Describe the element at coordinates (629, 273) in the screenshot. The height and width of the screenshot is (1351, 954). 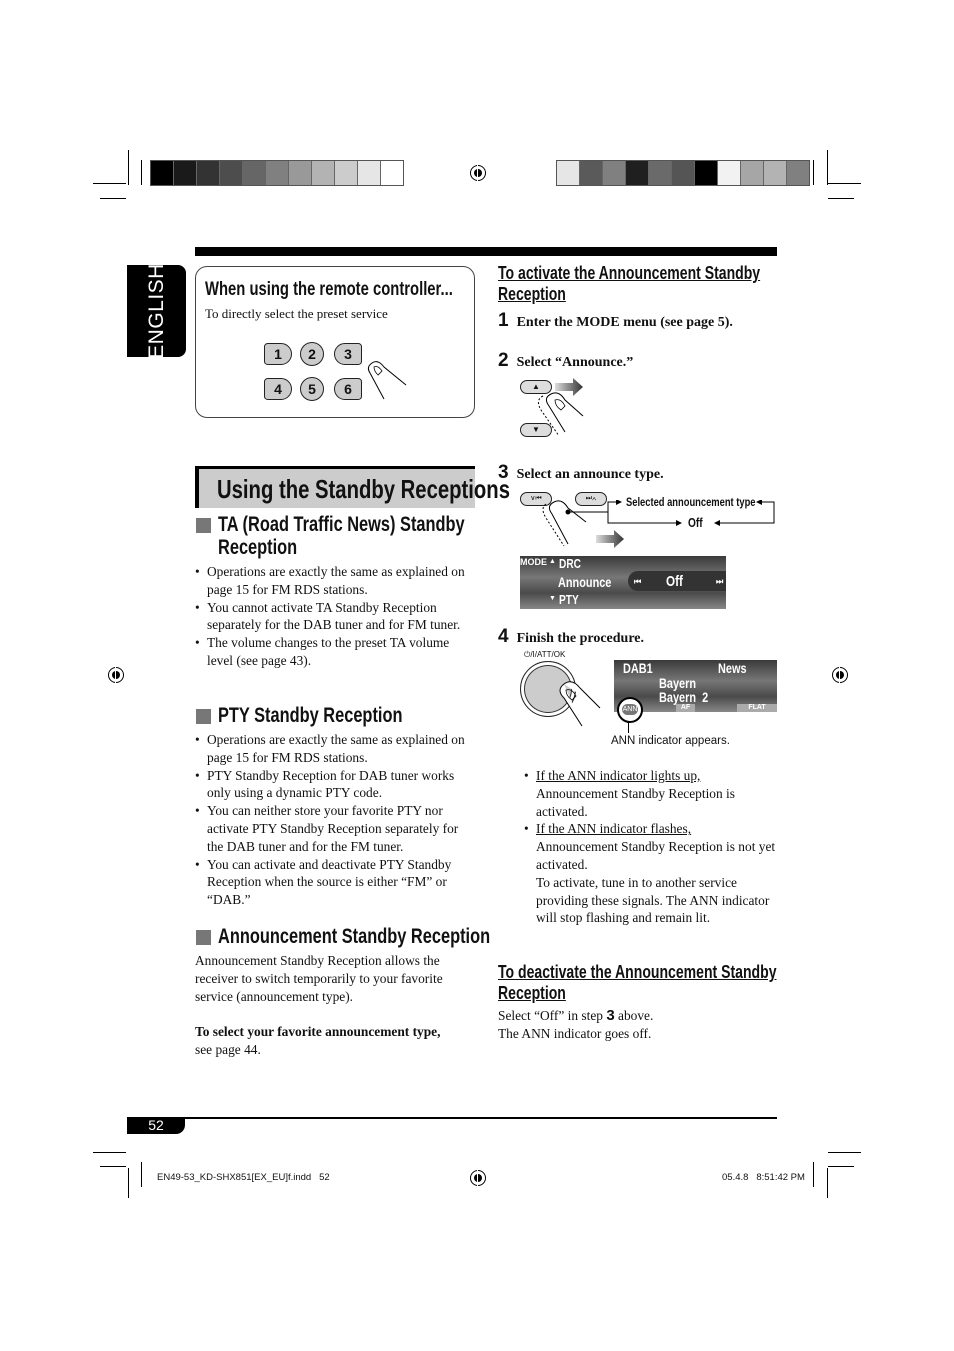
I see `activate-heading: To activate the Announcement Standby` at that location.